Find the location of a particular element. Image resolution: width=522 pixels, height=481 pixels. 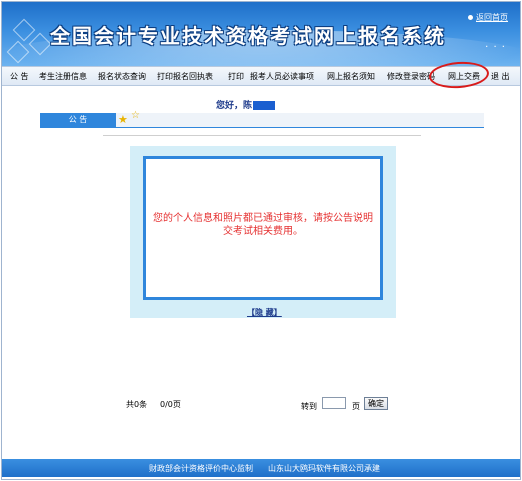

nav-item-notice: 公 告 is located at coordinates (19, 76).